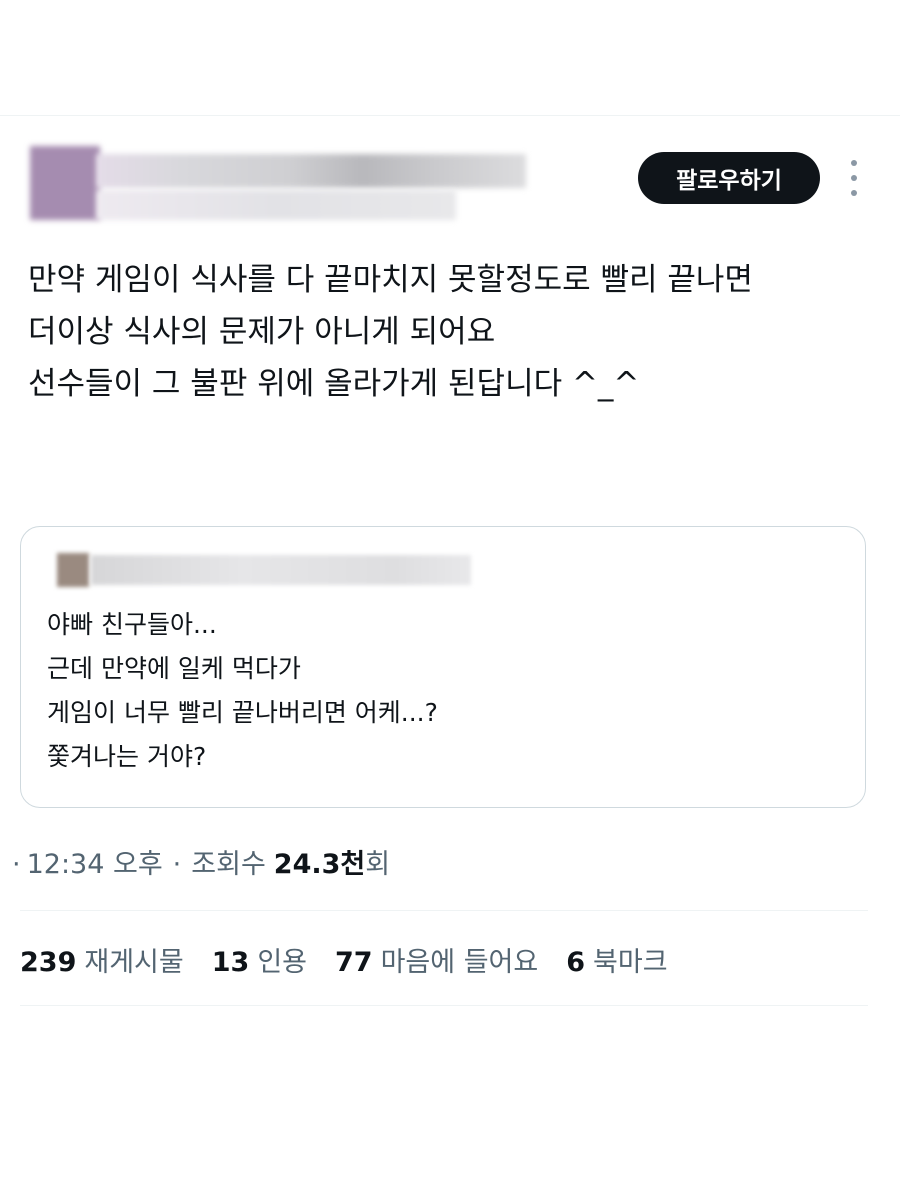  Describe the element at coordinates (73, 570) in the screenshot. I see `quote-avatar` at that location.